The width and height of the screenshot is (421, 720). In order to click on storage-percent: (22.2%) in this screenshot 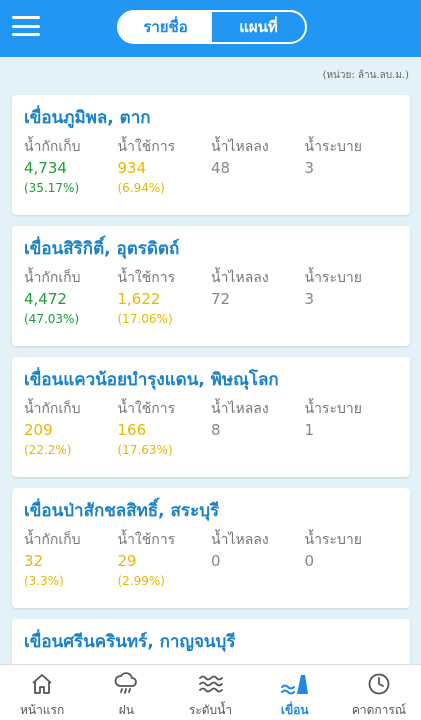, I will do `click(48, 450)`.